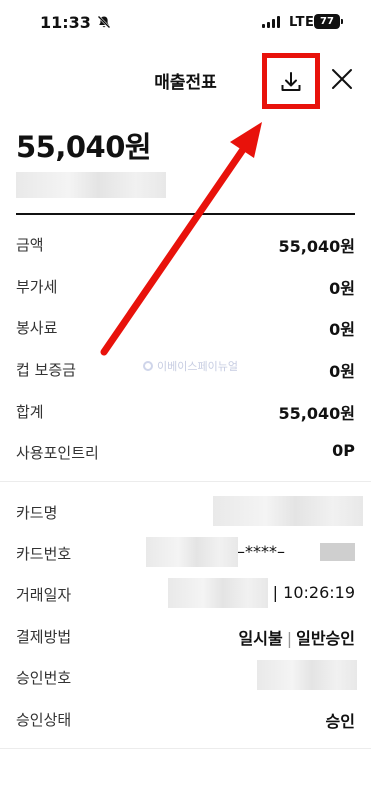 Image resolution: width=371 pixels, height=800 pixels. What do you see at coordinates (307, 675) in the screenshot?
I see `redacted-approval-number` at bounding box center [307, 675].